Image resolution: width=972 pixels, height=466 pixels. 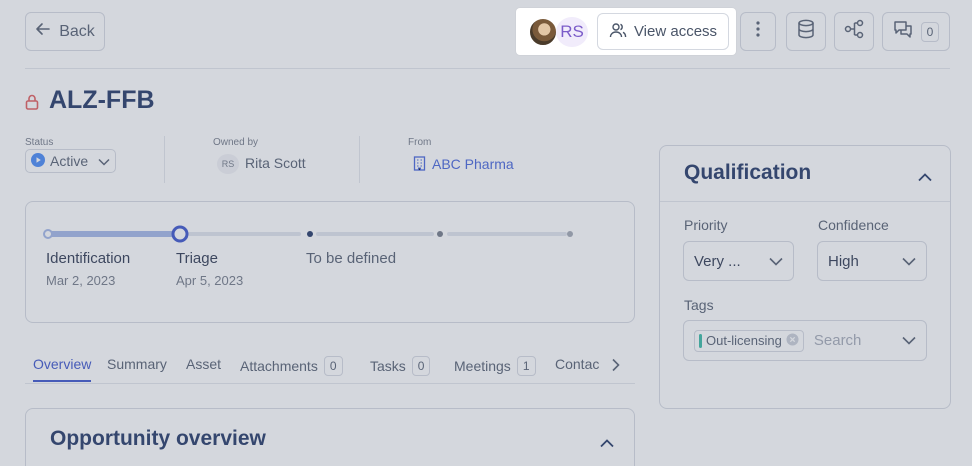 What do you see at coordinates (310, 234) in the screenshot?
I see `stage-dot-next` at bounding box center [310, 234].